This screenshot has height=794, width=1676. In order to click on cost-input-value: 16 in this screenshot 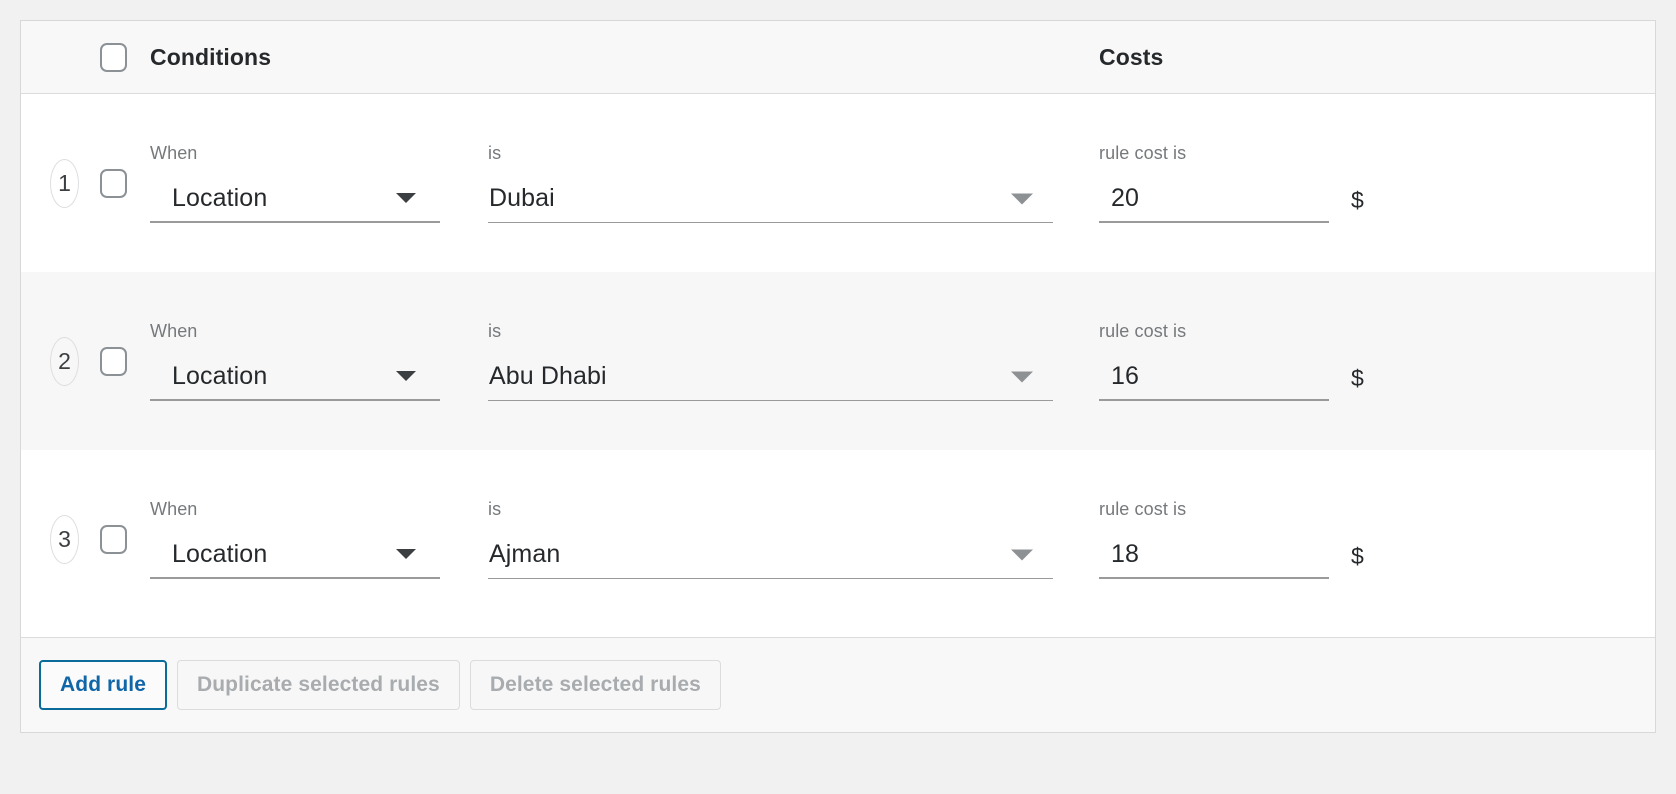, I will do `click(1125, 375)`.